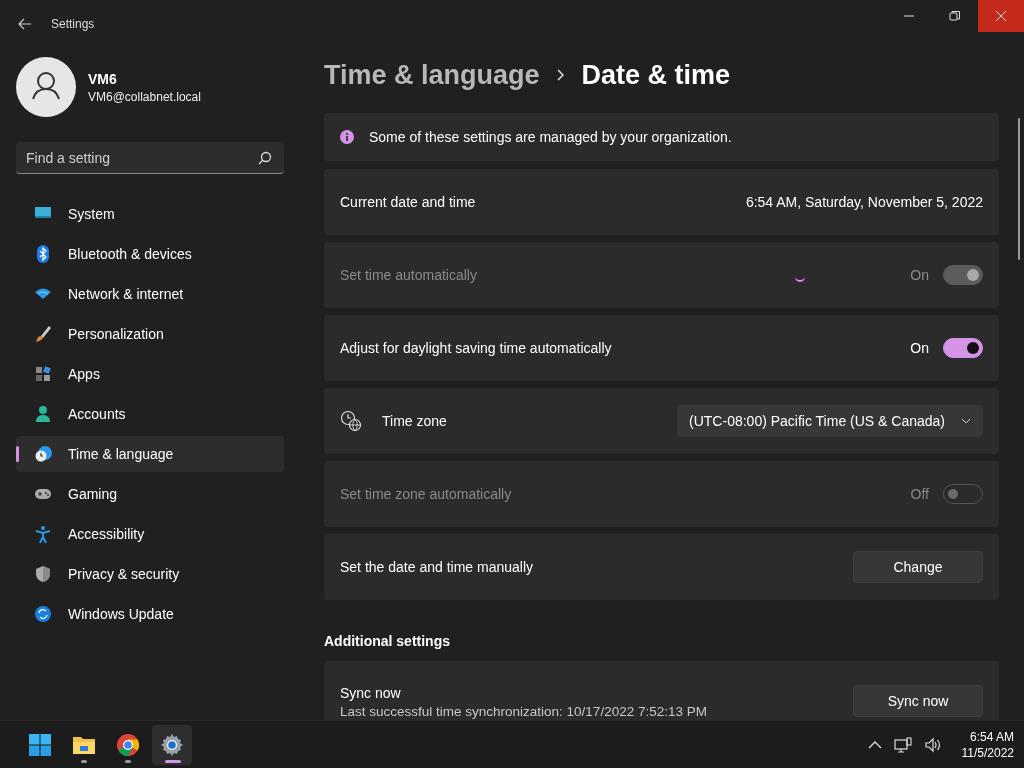  What do you see at coordinates (432, 75) in the screenshot?
I see `breadcrumb-link: Time & language` at bounding box center [432, 75].